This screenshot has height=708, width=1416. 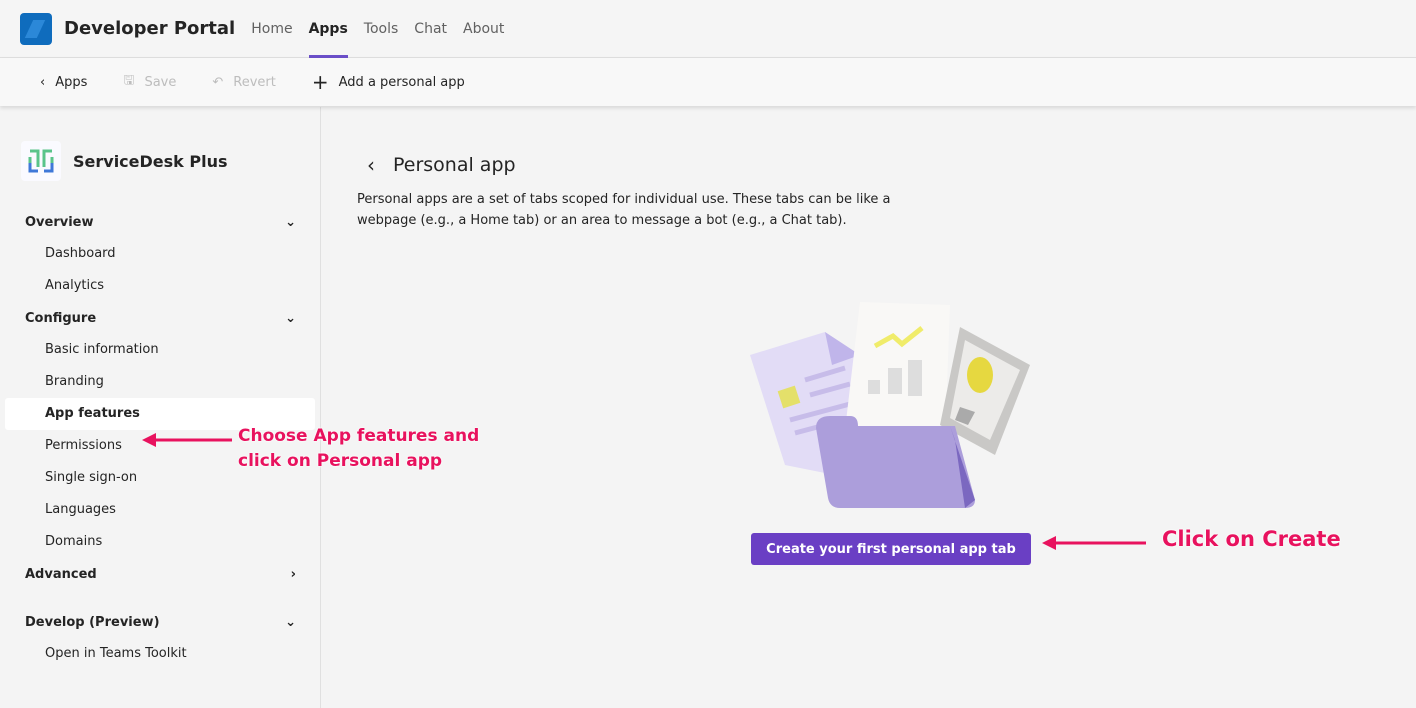 I want to click on sidebar-item-dashboard: Dashboard, so click(x=160, y=254).